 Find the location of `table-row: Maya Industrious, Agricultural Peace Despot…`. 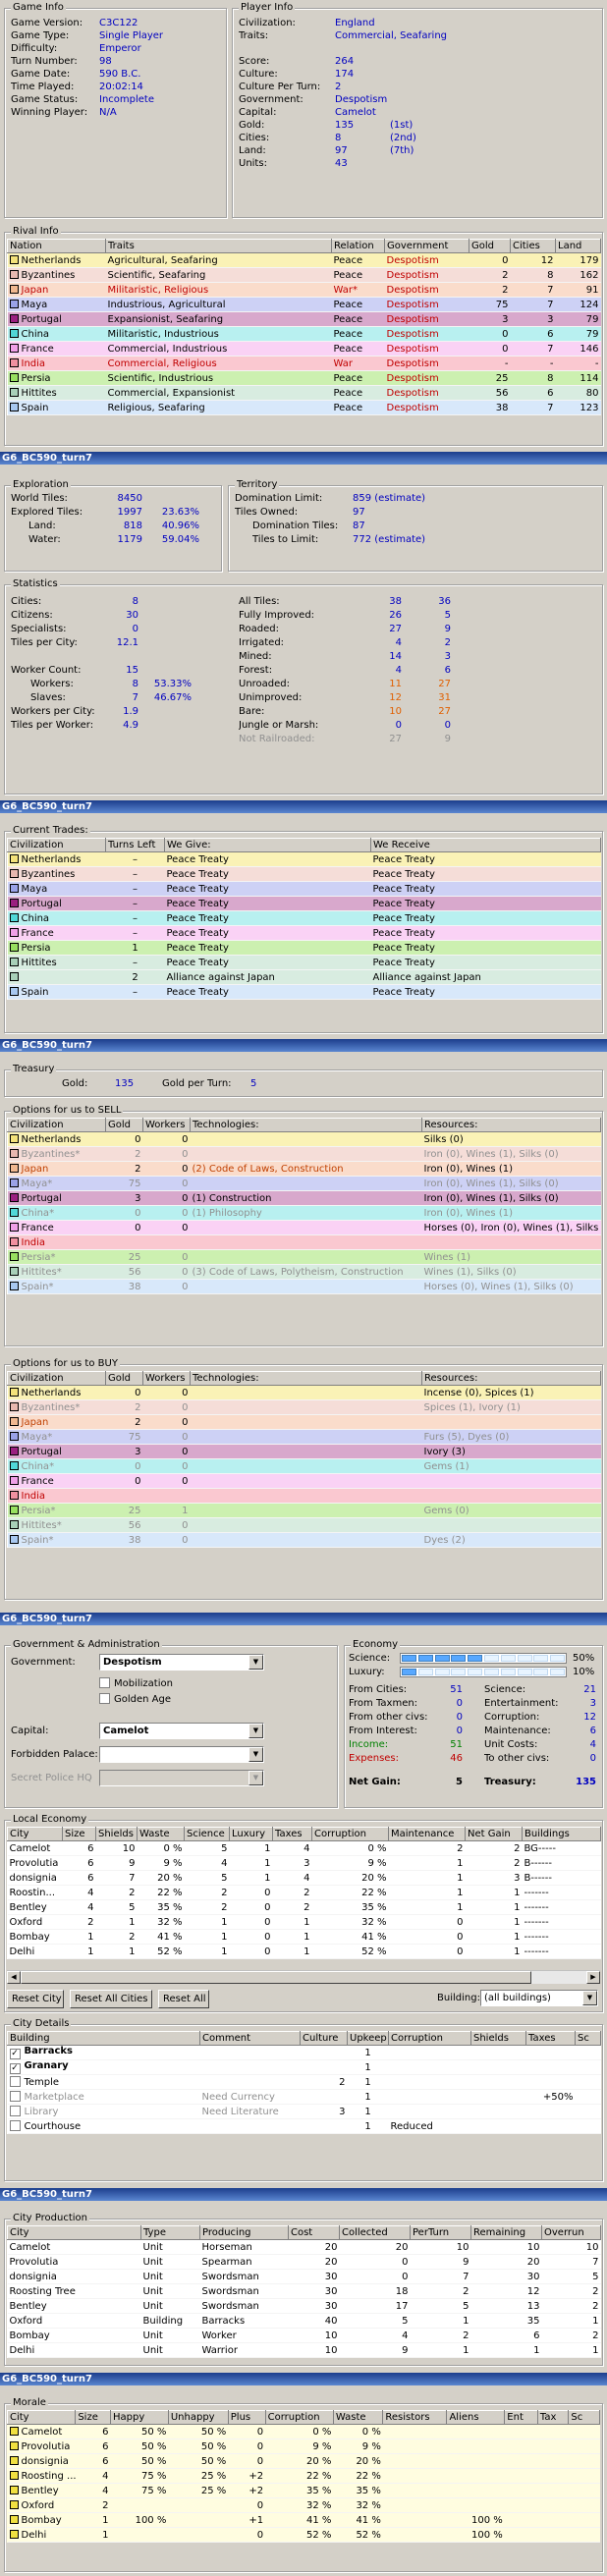

table-row: Maya Industrious, Agricultural Peace Despot… is located at coordinates (304, 304).